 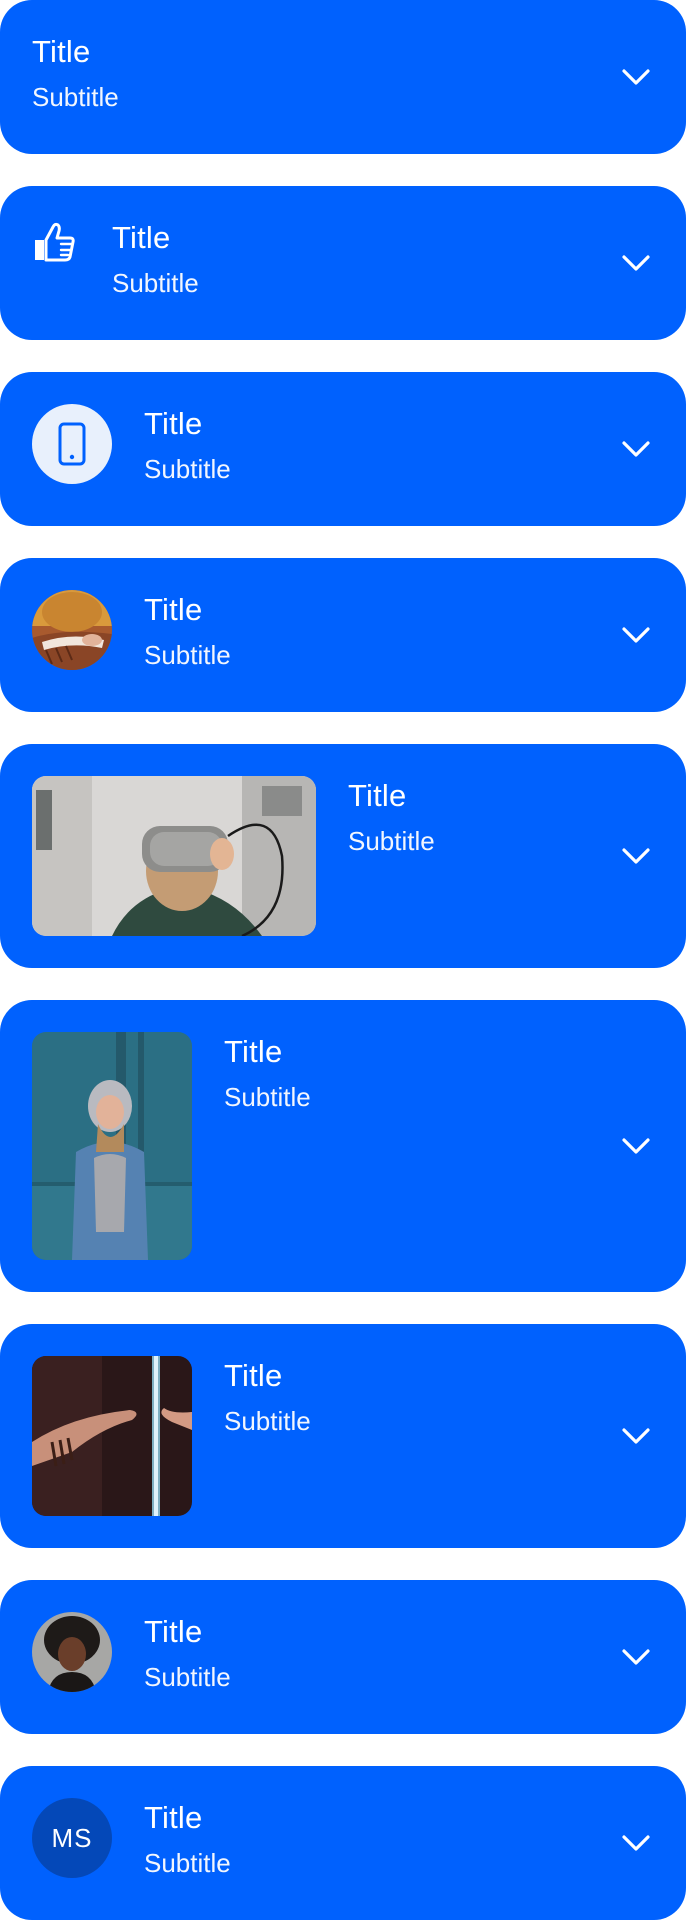 What do you see at coordinates (343, 263) in the screenshot?
I see `list-item-2: Title Subtitle` at bounding box center [343, 263].